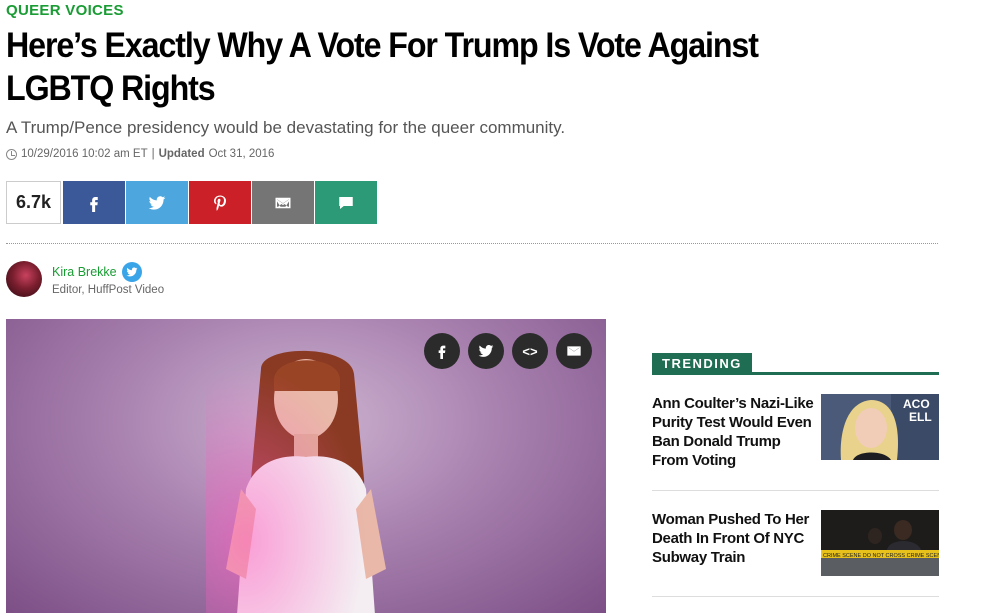  Describe the element at coordinates (795, 364) in the screenshot. I see `trending-header: TRENDING` at that location.